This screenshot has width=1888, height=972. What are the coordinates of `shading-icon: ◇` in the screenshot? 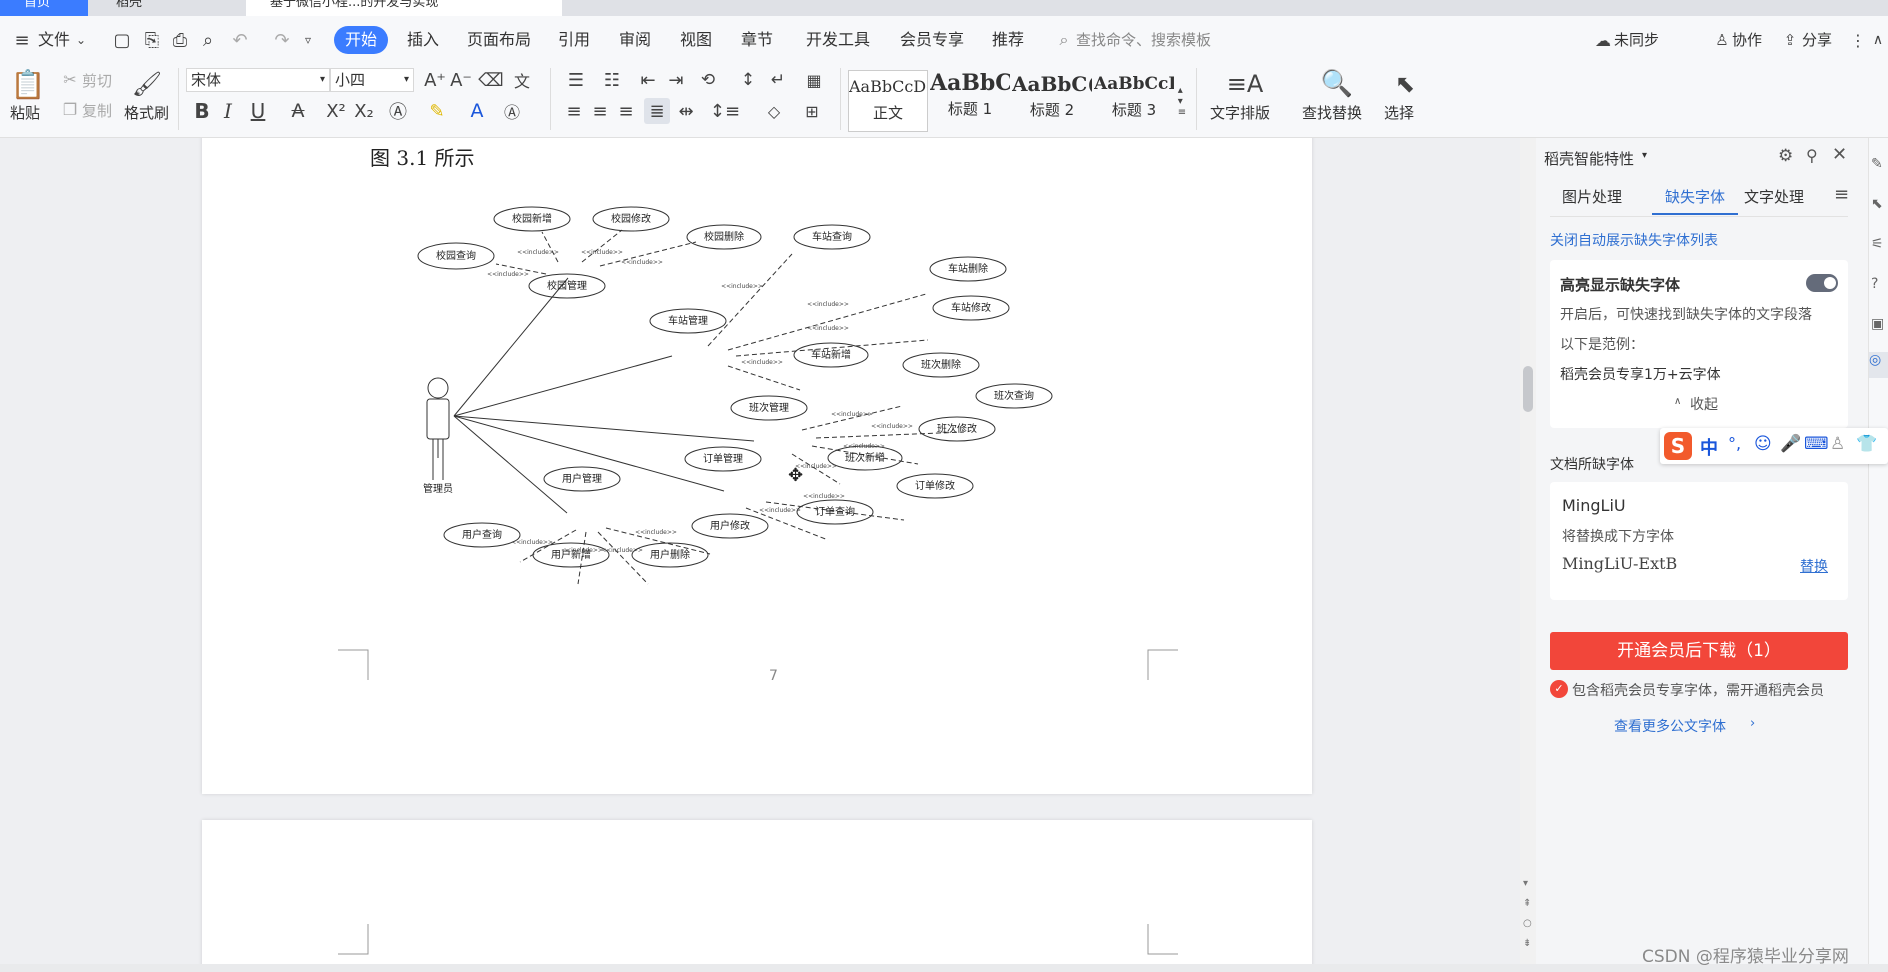 It's located at (774, 111).